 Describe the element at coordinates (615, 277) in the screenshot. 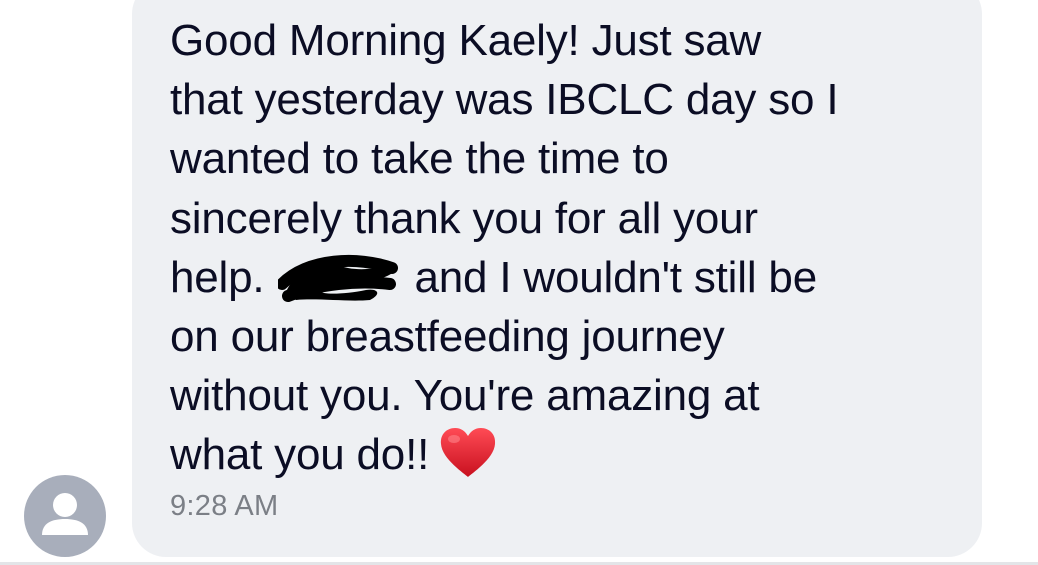

I see `message-fragment: and I wouldn't still be` at that location.